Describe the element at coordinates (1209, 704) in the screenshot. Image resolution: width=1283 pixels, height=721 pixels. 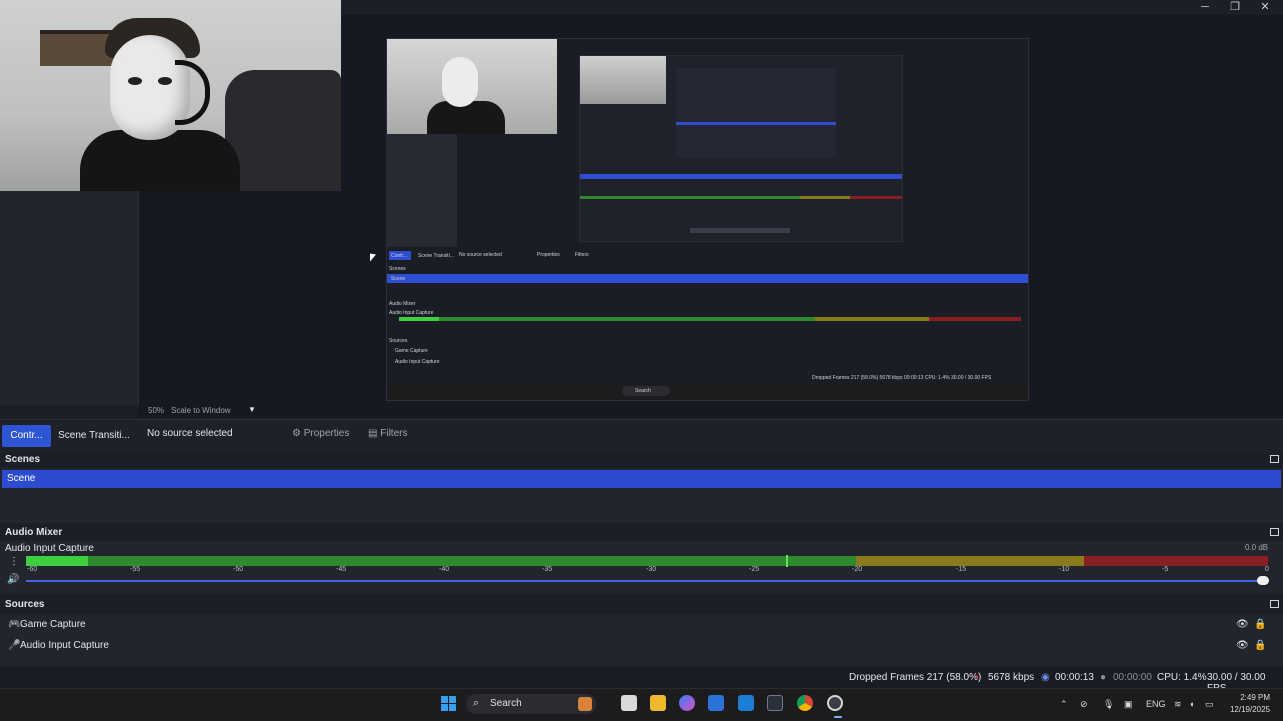
I see `battery-icon: ▭` at that location.